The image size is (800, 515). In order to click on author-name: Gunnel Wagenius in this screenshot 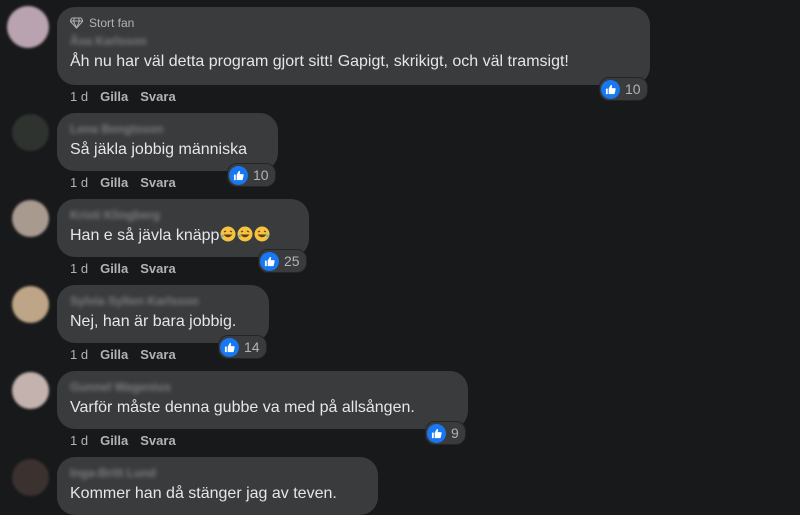, I will do `click(262, 387)`.